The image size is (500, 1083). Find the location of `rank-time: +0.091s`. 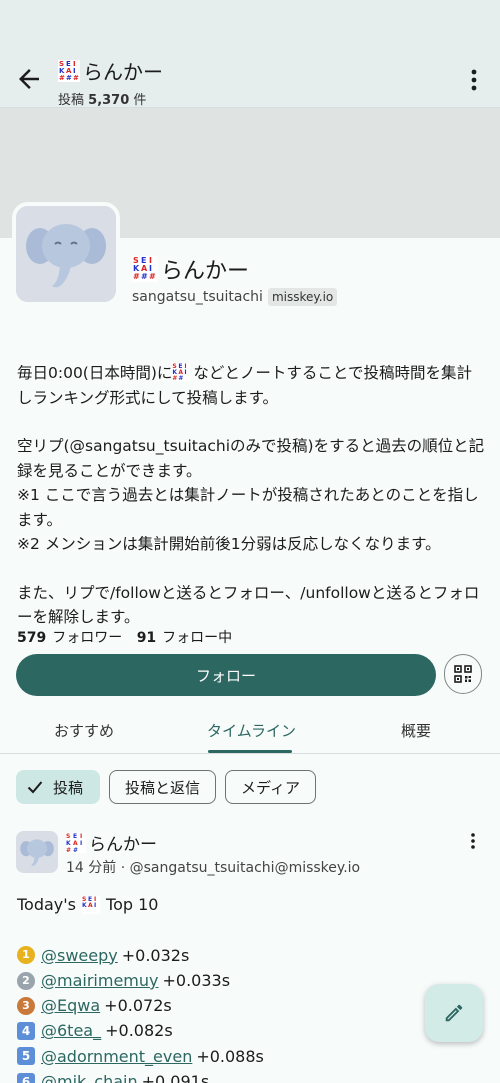

rank-time: +0.091s is located at coordinates (175, 1077).